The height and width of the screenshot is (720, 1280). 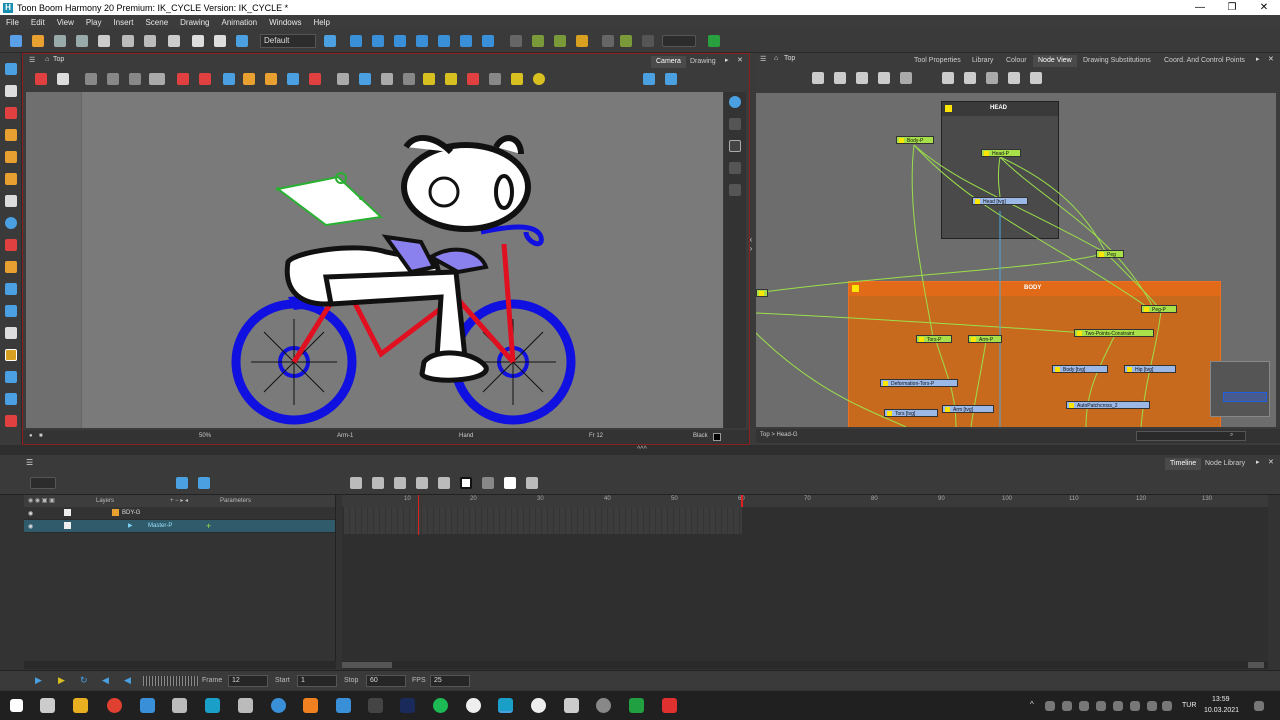 What do you see at coordinates (343, 79) in the screenshot?
I see `grid-show-icon` at bounding box center [343, 79].